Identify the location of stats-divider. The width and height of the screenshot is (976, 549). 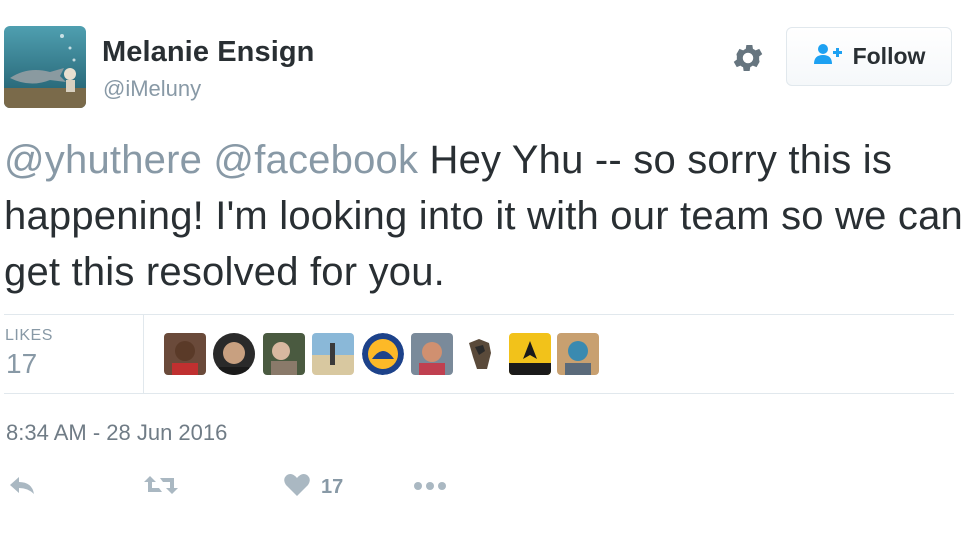
(143, 354).